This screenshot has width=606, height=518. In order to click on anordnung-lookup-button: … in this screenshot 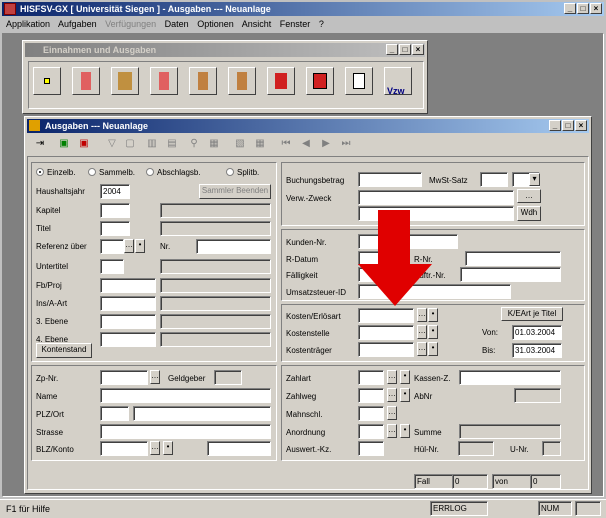, I will do `click(392, 431)`.